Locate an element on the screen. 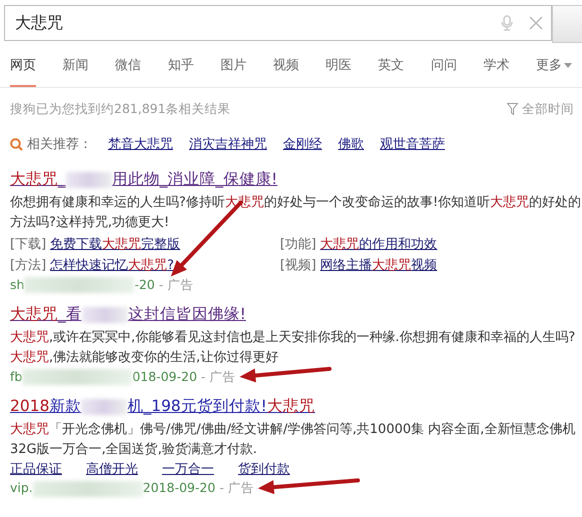  related-label: 相关推荐： is located at coordinates (59, 145).